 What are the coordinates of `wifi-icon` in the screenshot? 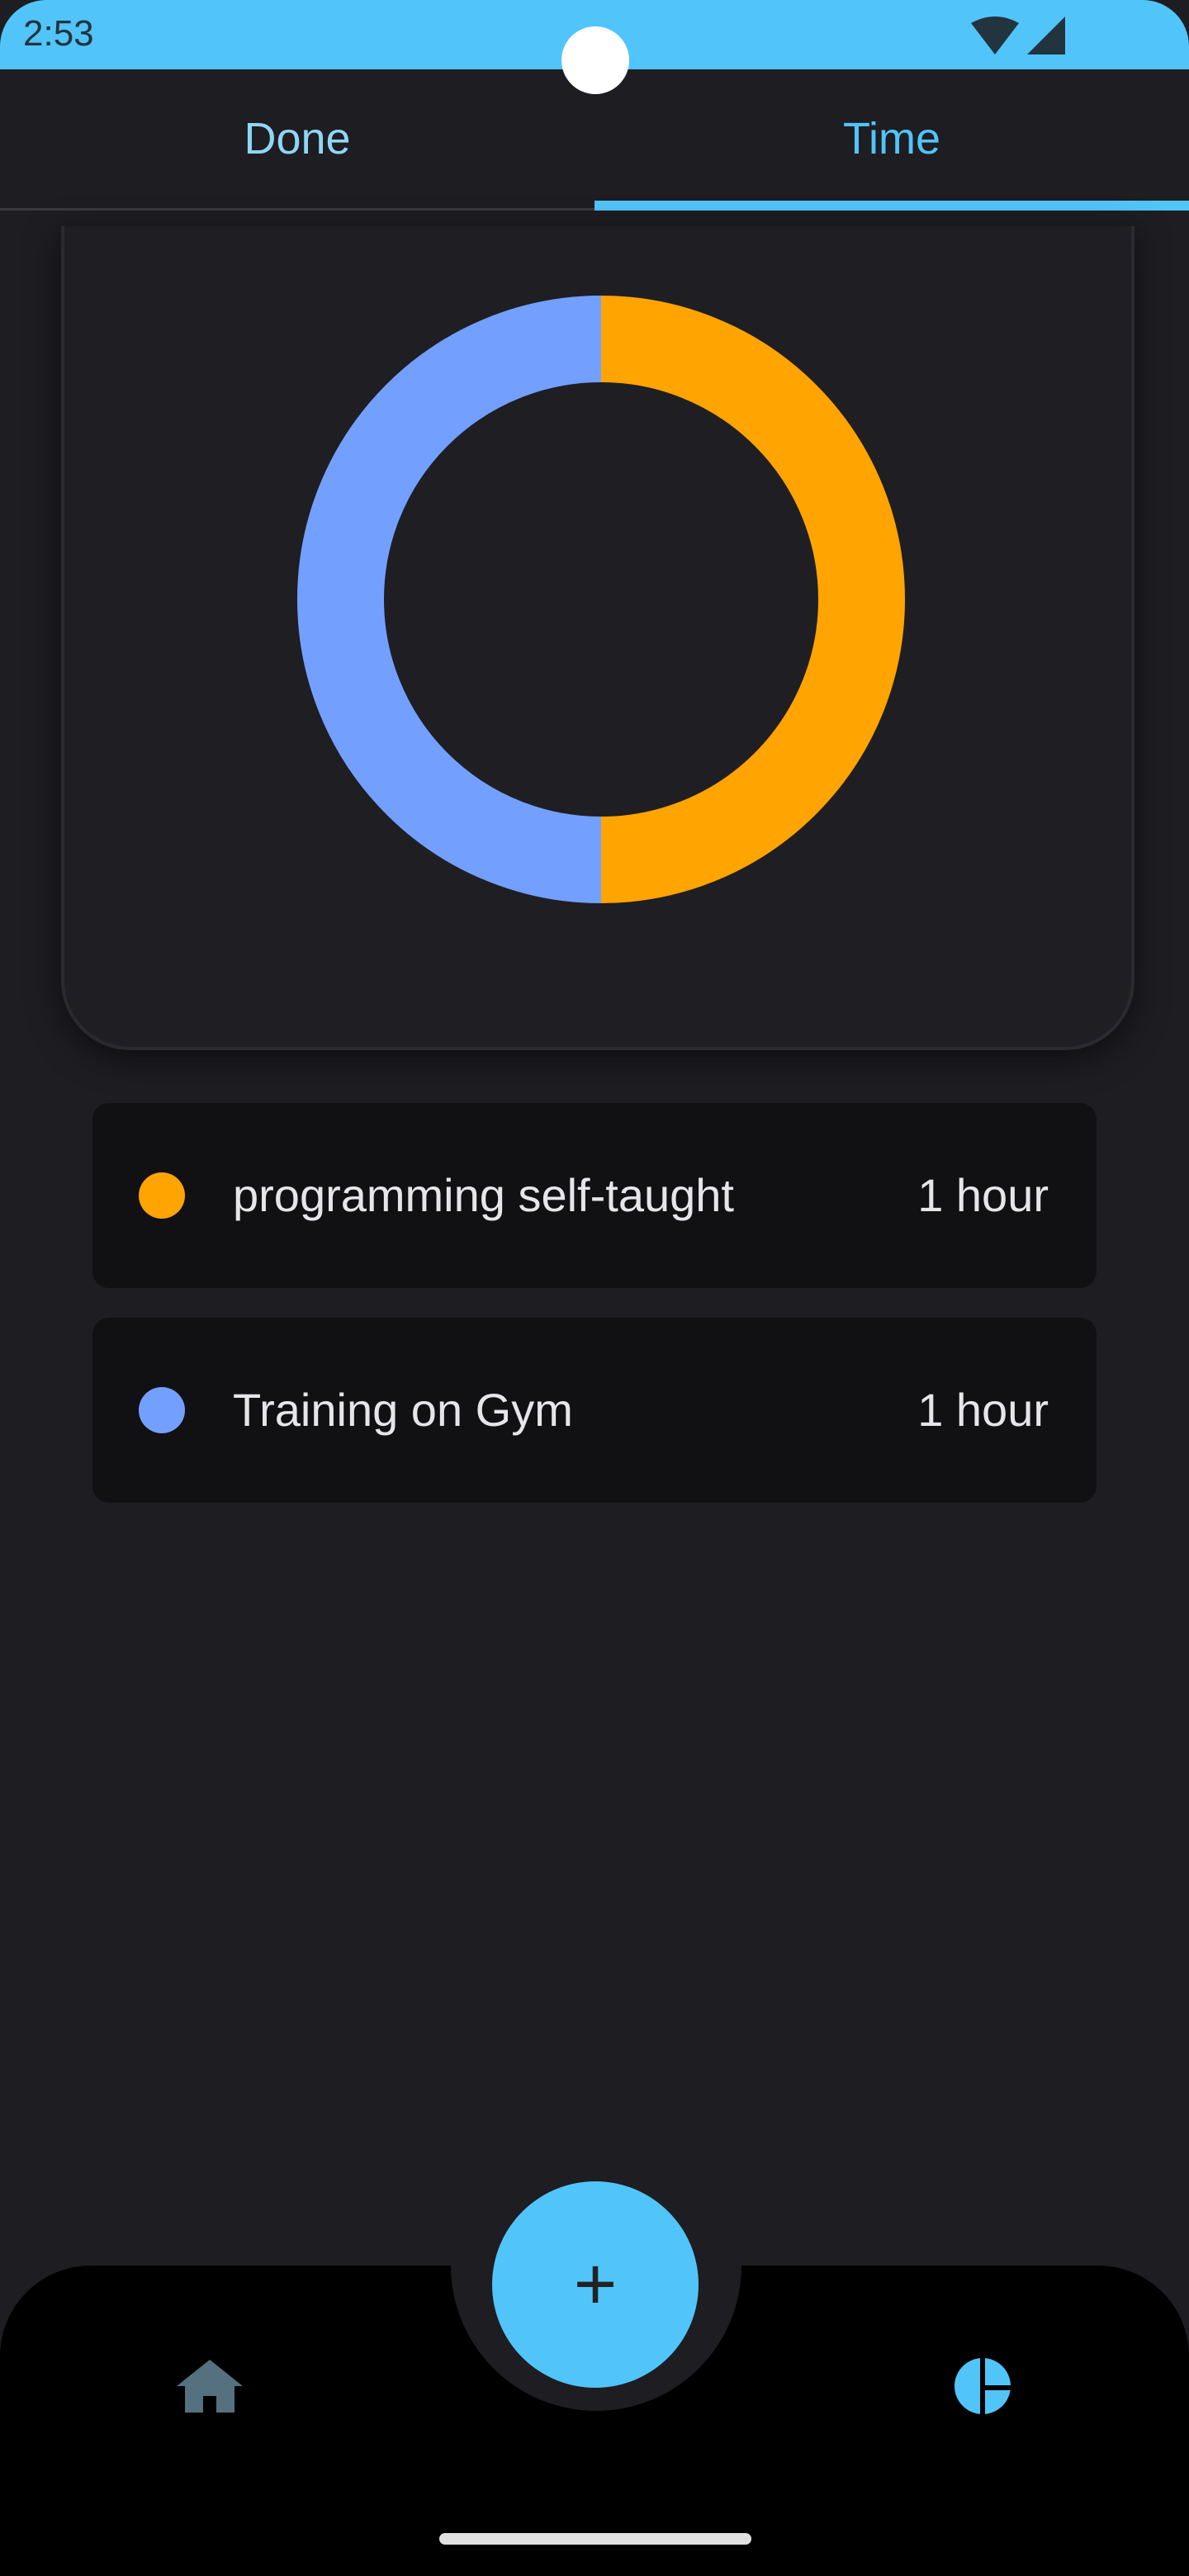 It's located at (995, 35).